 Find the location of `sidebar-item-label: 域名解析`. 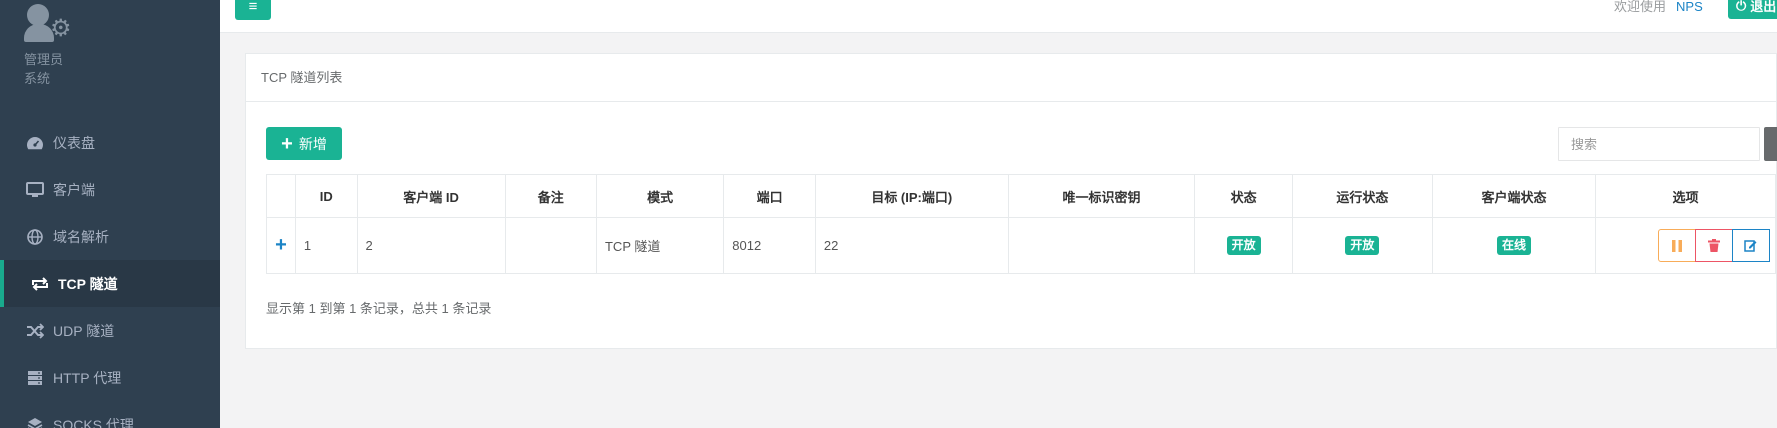

sidebar-item-label: 域名解析 is located at coordinates (81, 236).